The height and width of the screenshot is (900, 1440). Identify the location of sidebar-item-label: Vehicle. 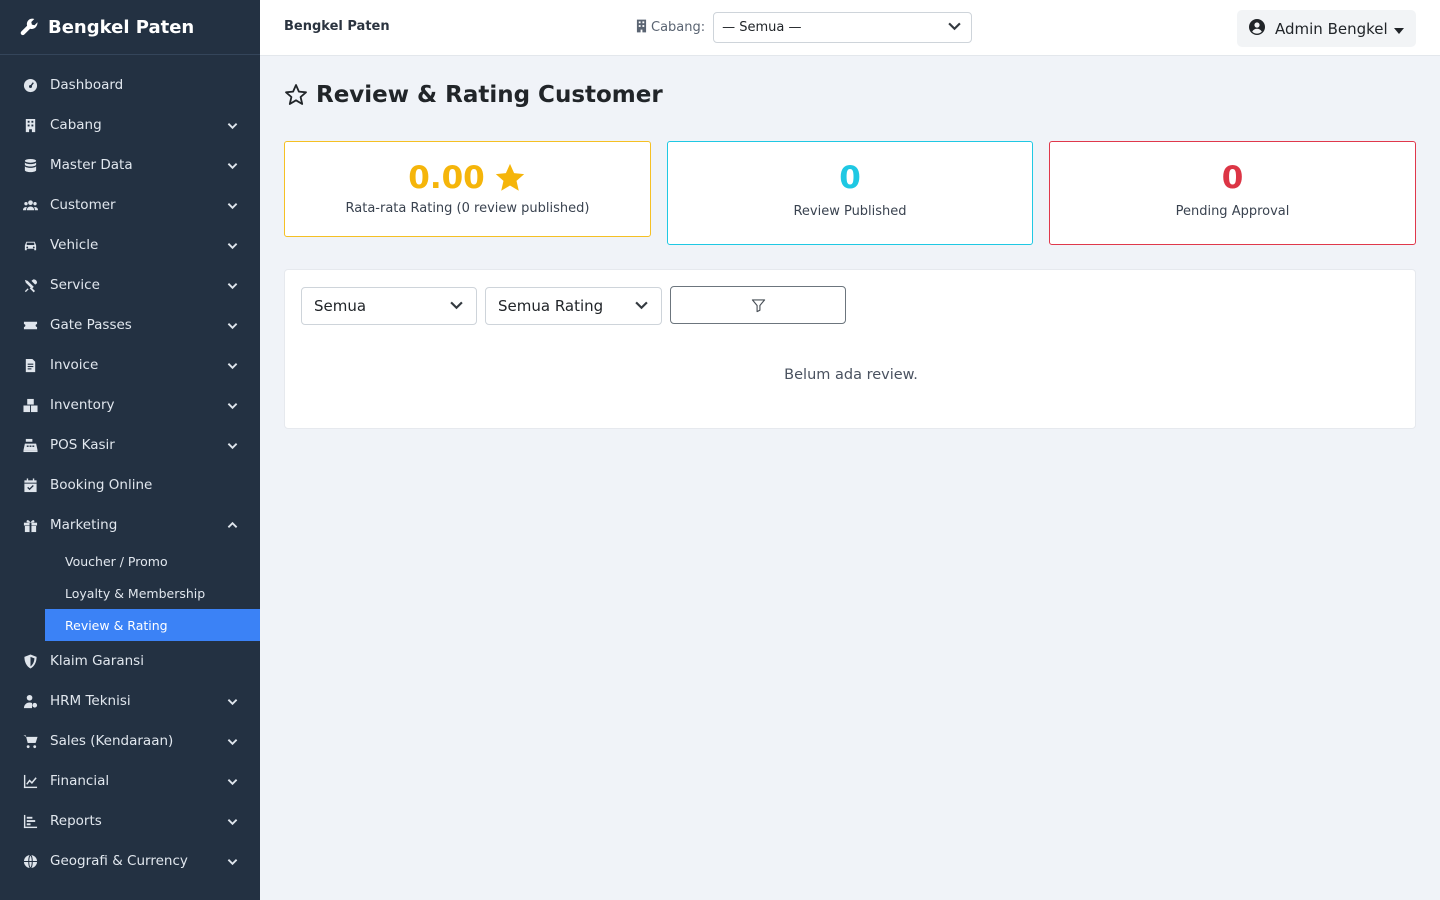
(74, 245).